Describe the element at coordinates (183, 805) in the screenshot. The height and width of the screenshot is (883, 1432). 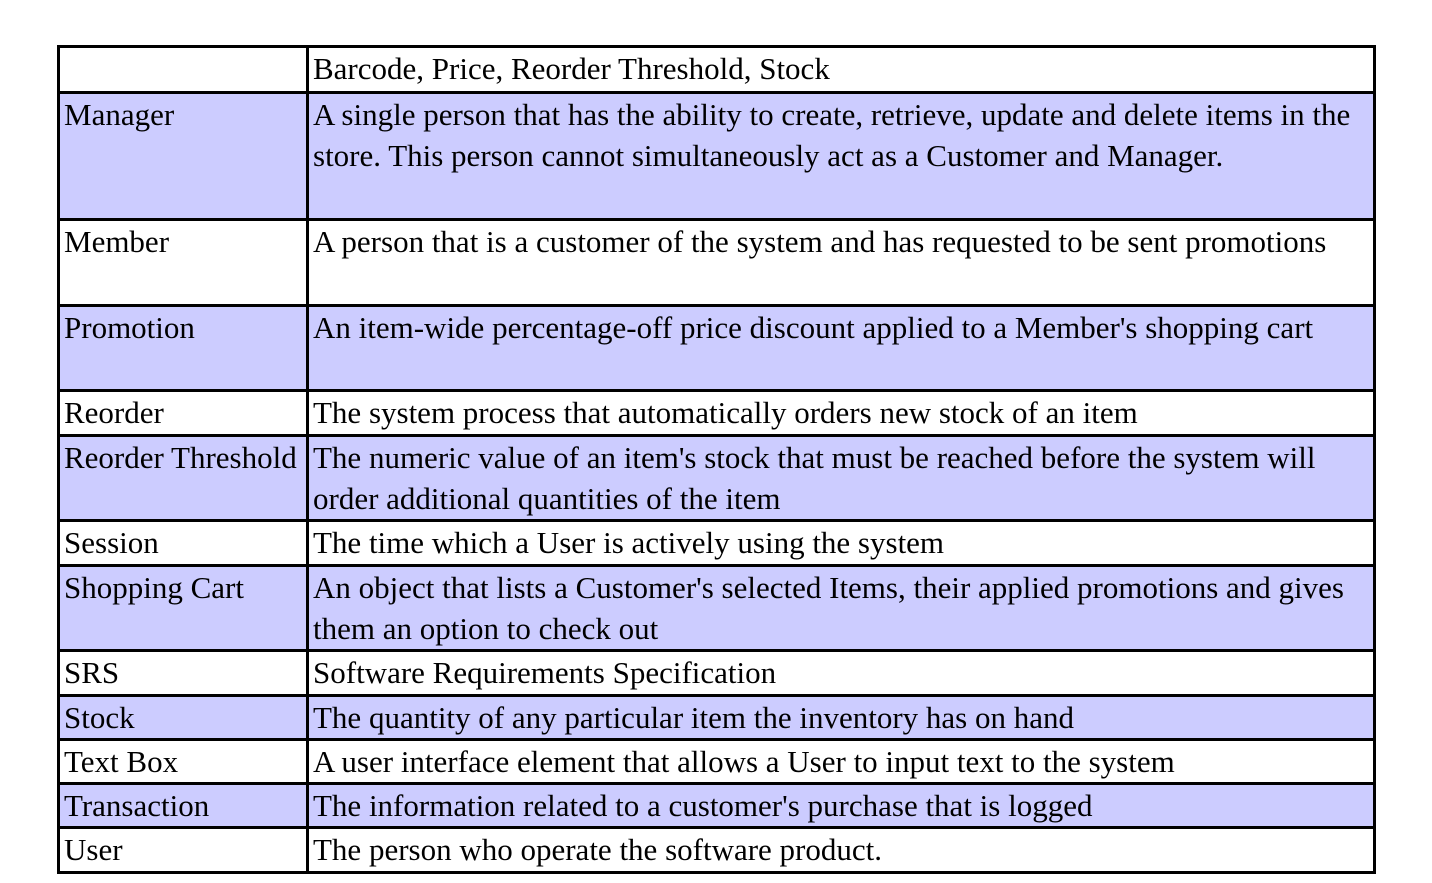
I see `term-cell: Transaction` at that location.